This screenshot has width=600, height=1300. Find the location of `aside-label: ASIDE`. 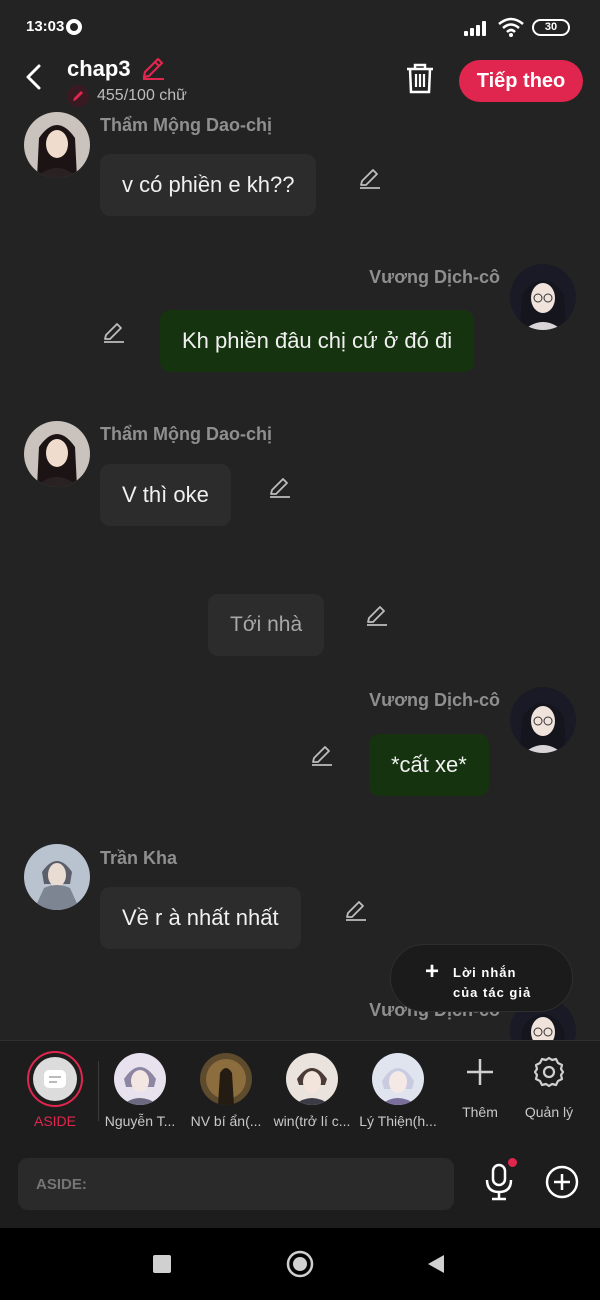

aside-label: ASIDE is located at coordinates (54, 1121).